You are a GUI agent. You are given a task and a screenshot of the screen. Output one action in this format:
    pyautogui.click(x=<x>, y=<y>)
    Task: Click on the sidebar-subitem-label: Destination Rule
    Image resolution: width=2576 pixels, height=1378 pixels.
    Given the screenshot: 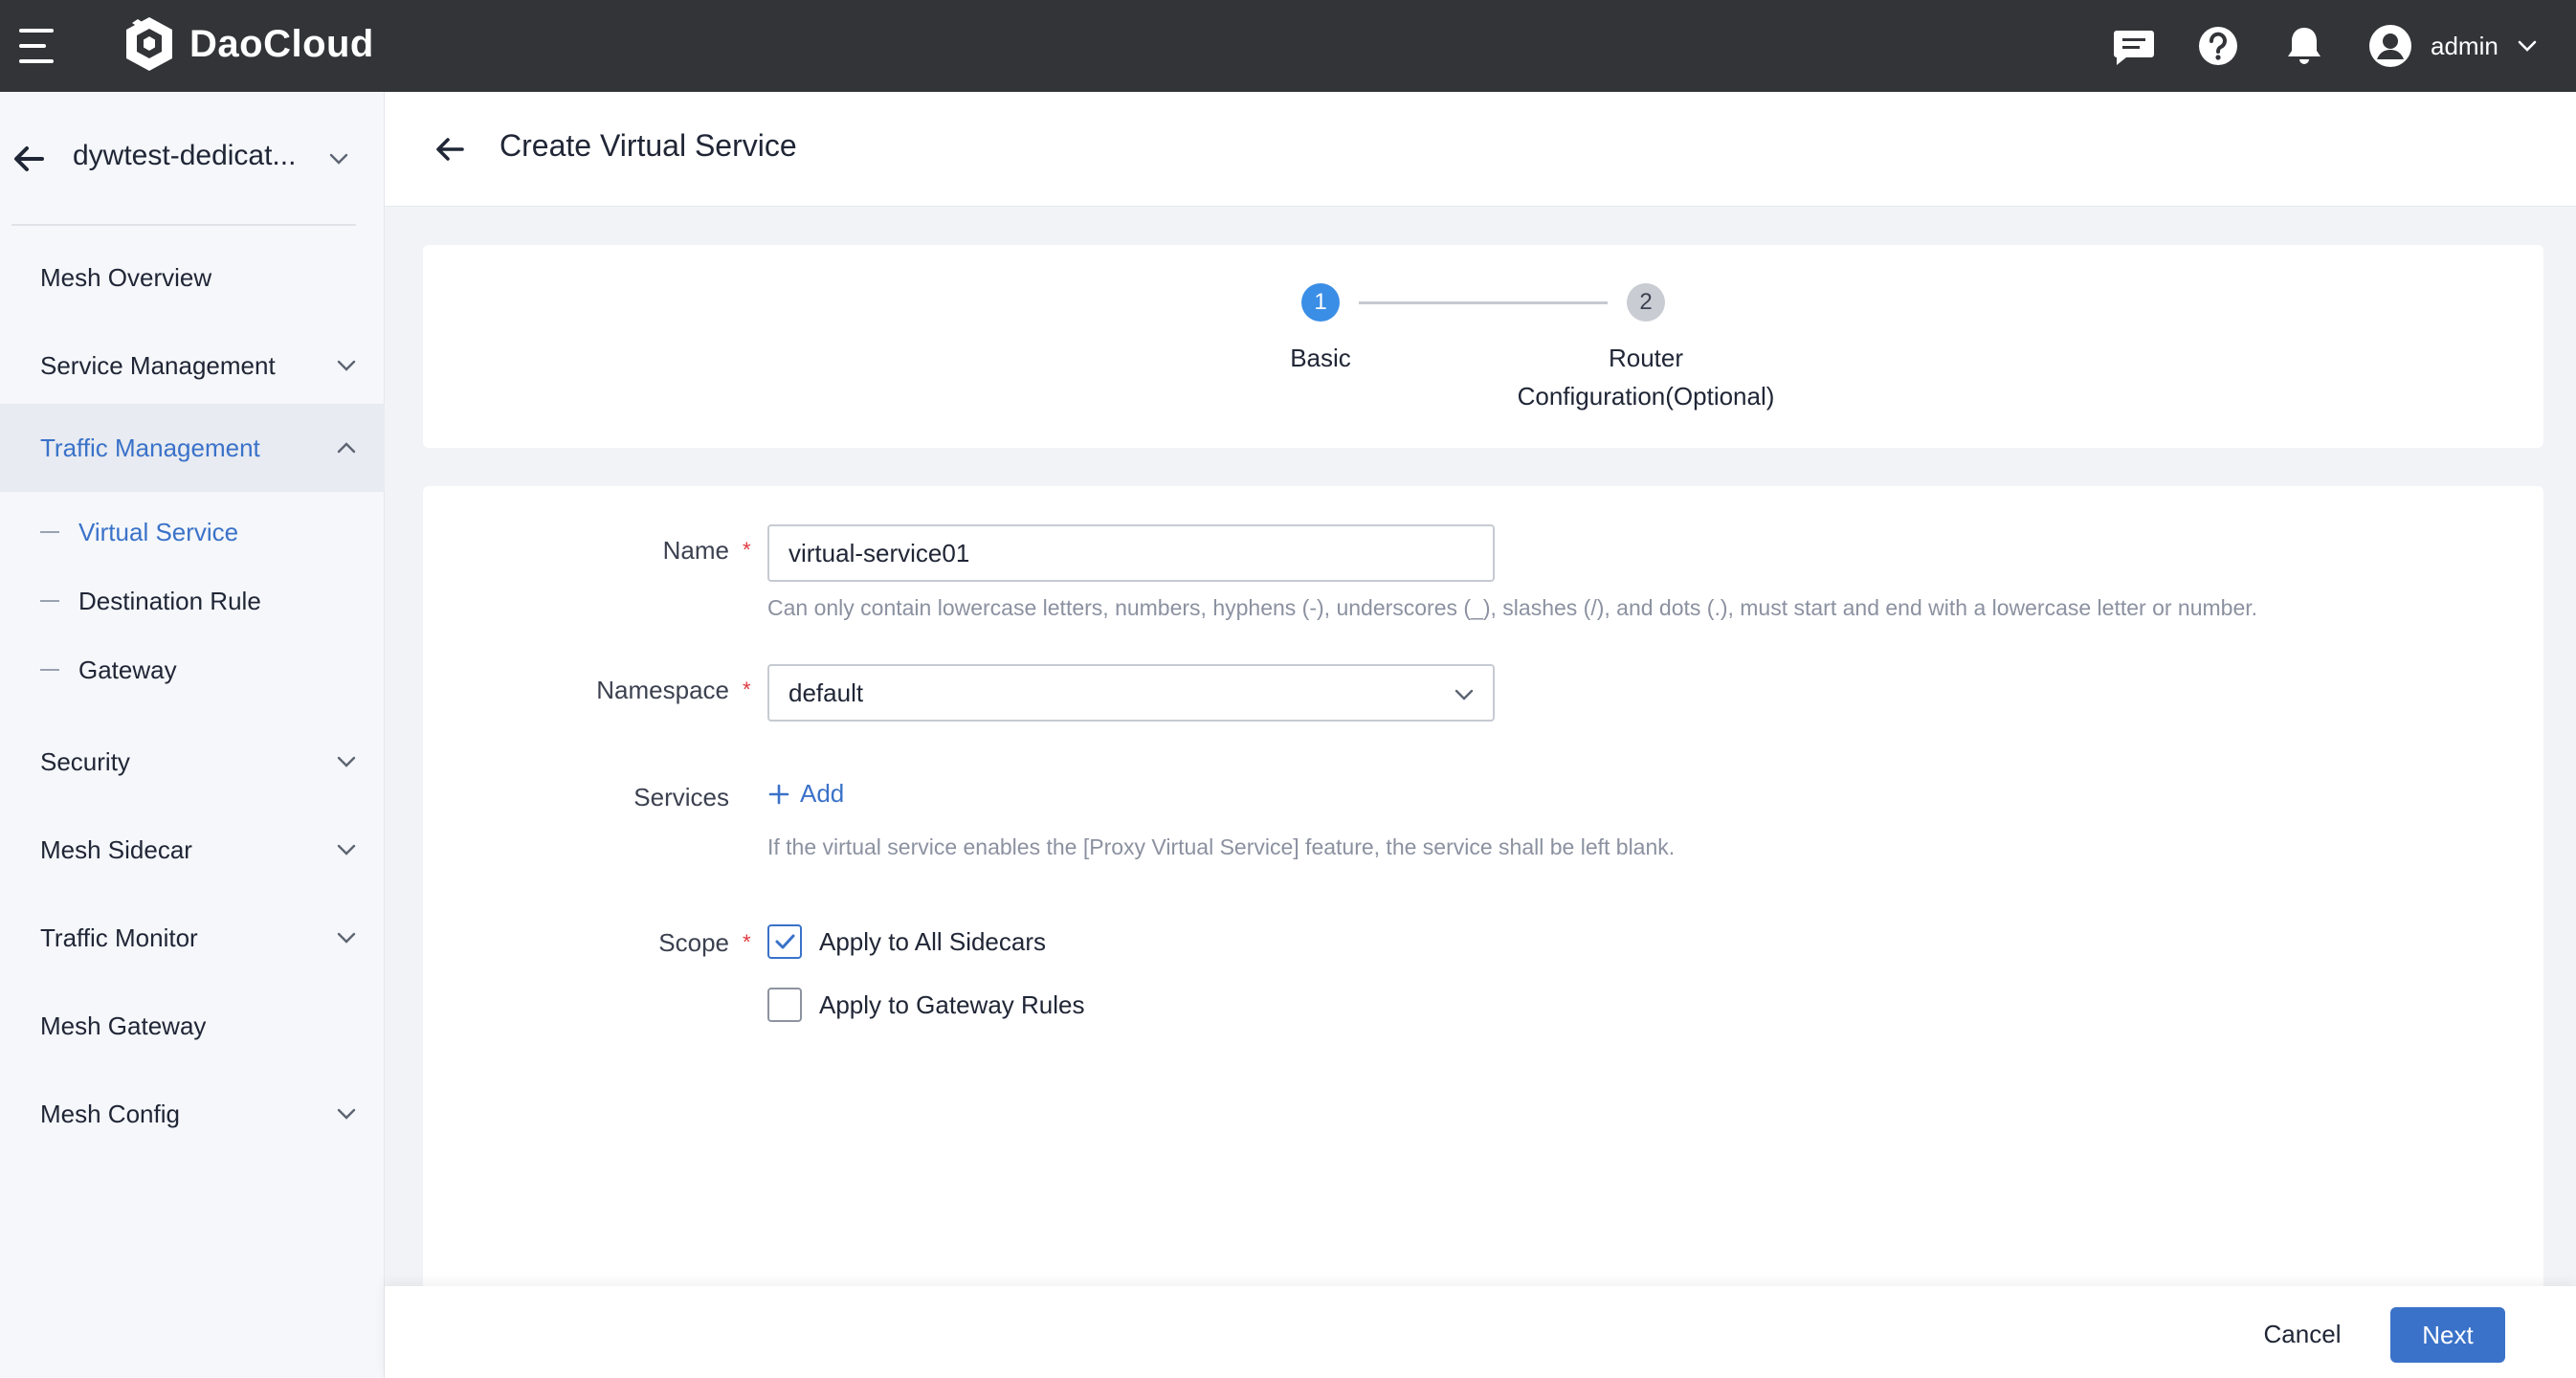 What is the action you would take?
    pyautogui.click(x=169, y=600)
    